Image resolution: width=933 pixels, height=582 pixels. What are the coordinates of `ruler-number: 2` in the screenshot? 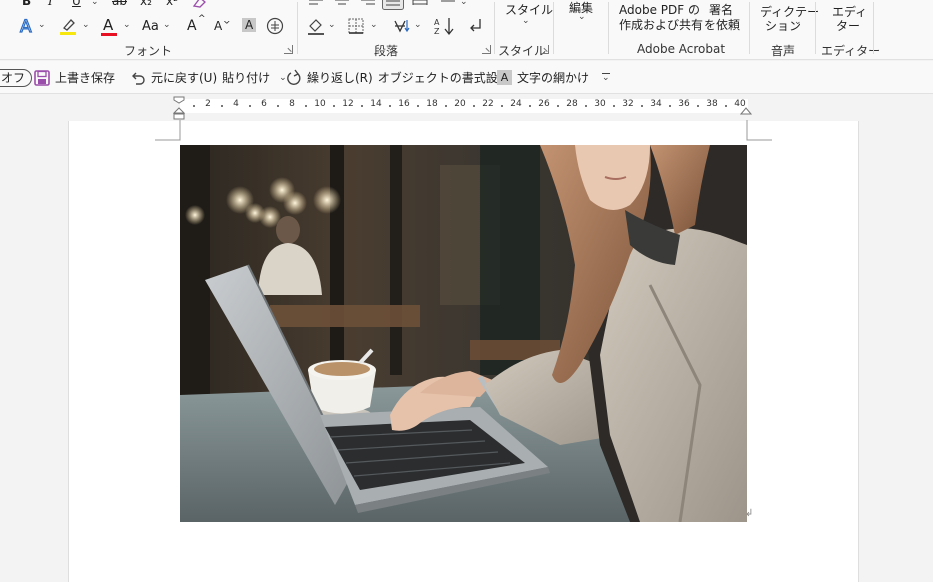 It's located at (208, 104).